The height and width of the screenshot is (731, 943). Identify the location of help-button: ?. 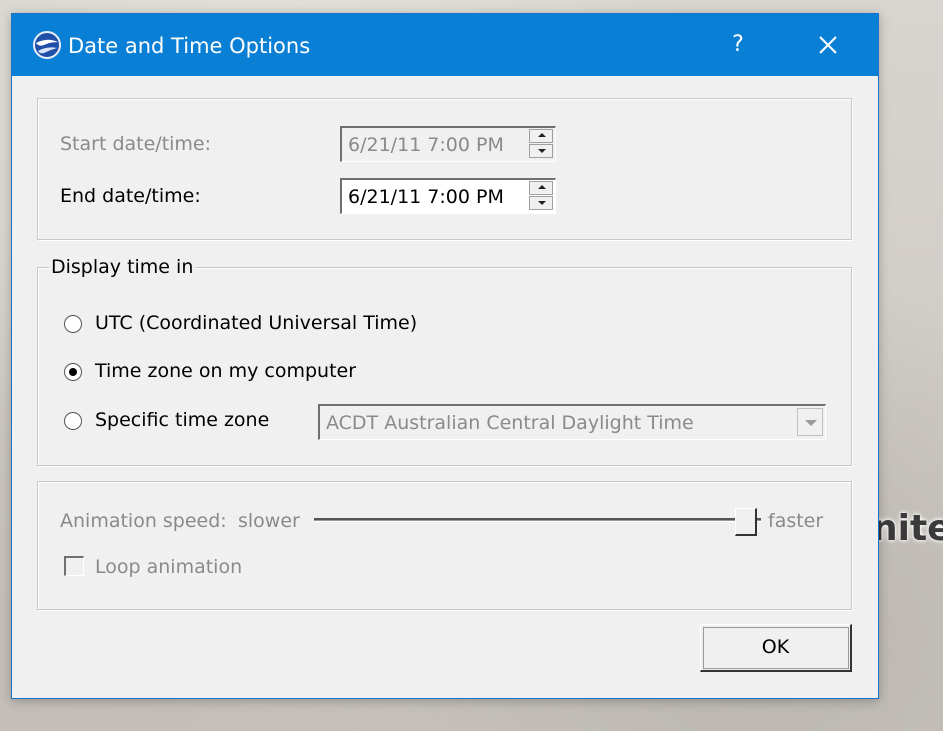
(738, 45).